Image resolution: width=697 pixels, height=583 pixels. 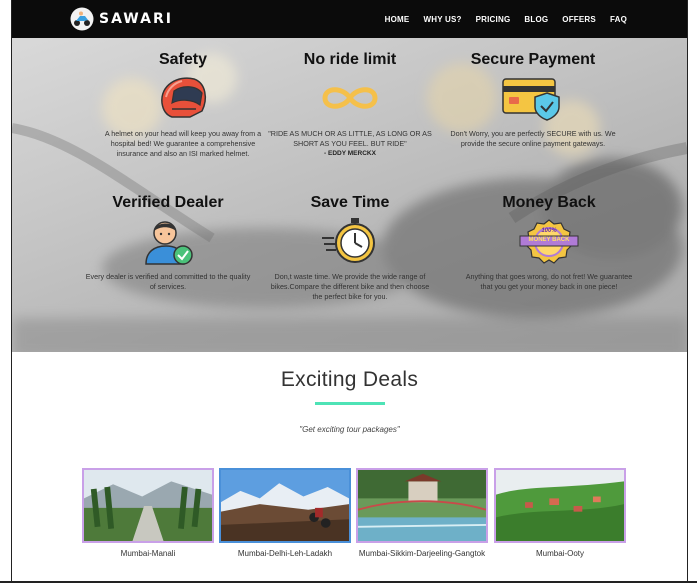 I want to click on badge-percentage: 100%, so click(x=549, y=231).